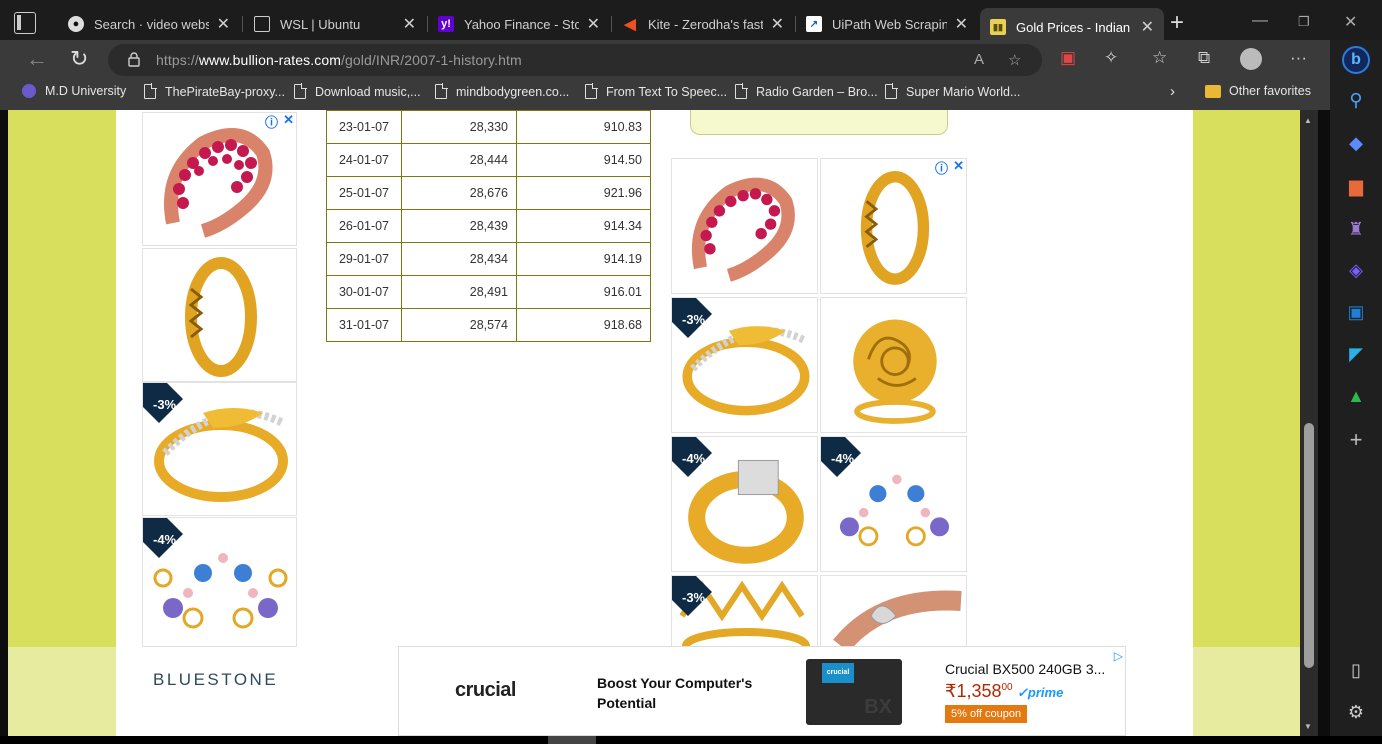  I want to click on inr-price-cell: 28,491, so click(459, 292).